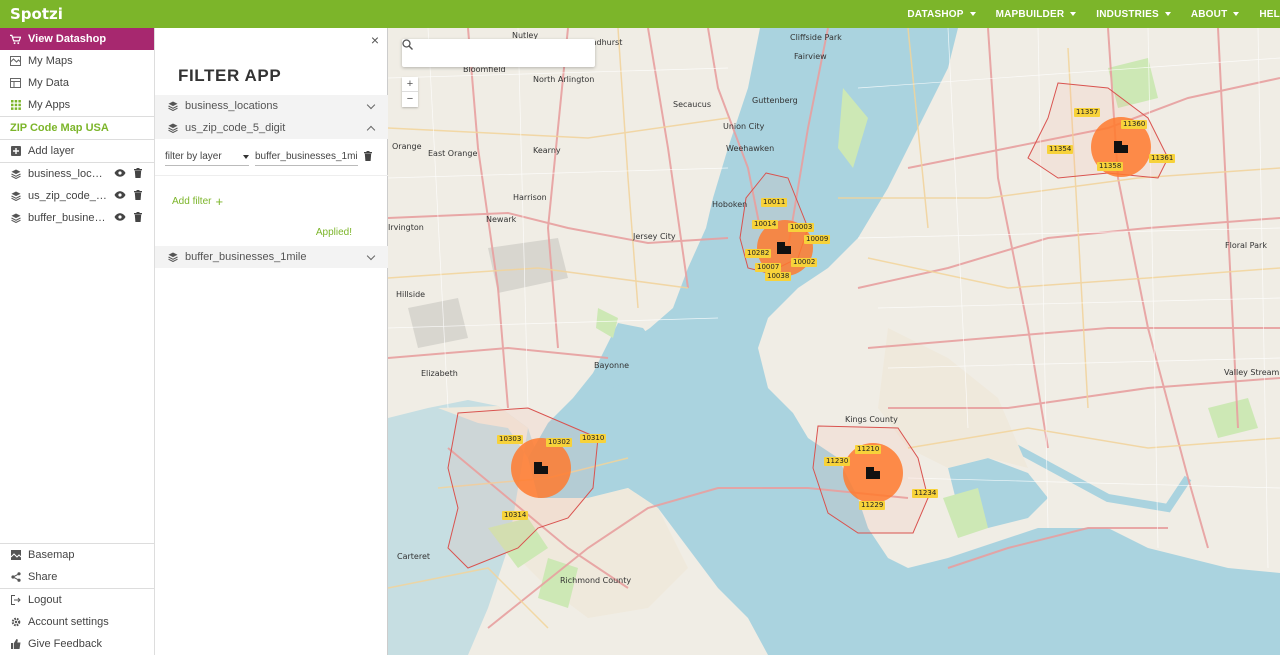 This screenshot has height=655, width=1280. I want to click on map-title: ZIP Code Map USA, so click(77, 128).